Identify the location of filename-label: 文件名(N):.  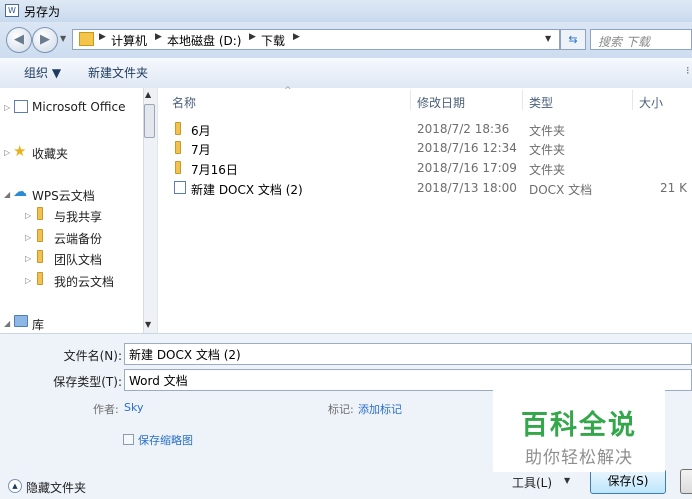
(92, 356).